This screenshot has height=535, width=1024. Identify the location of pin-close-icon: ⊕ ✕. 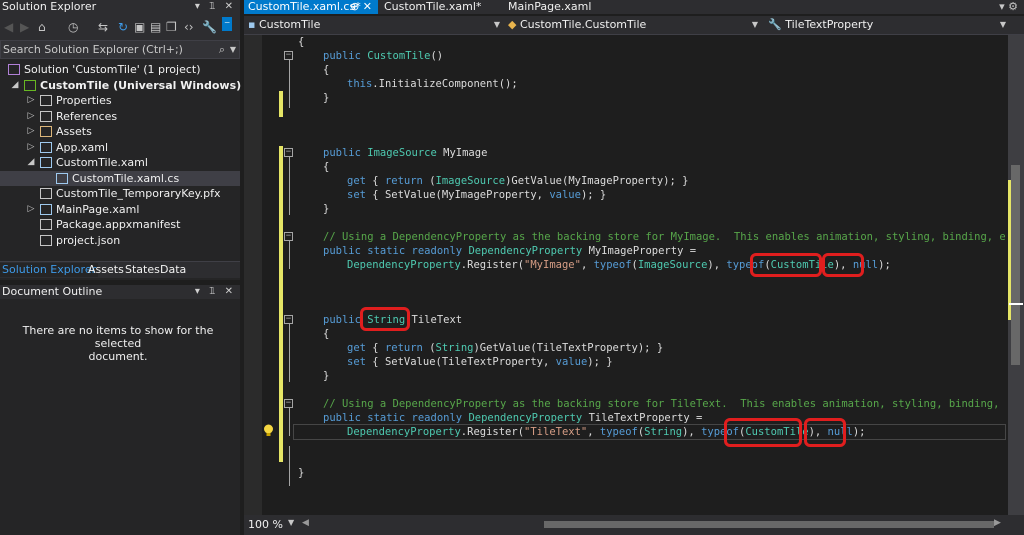
(361, 7).